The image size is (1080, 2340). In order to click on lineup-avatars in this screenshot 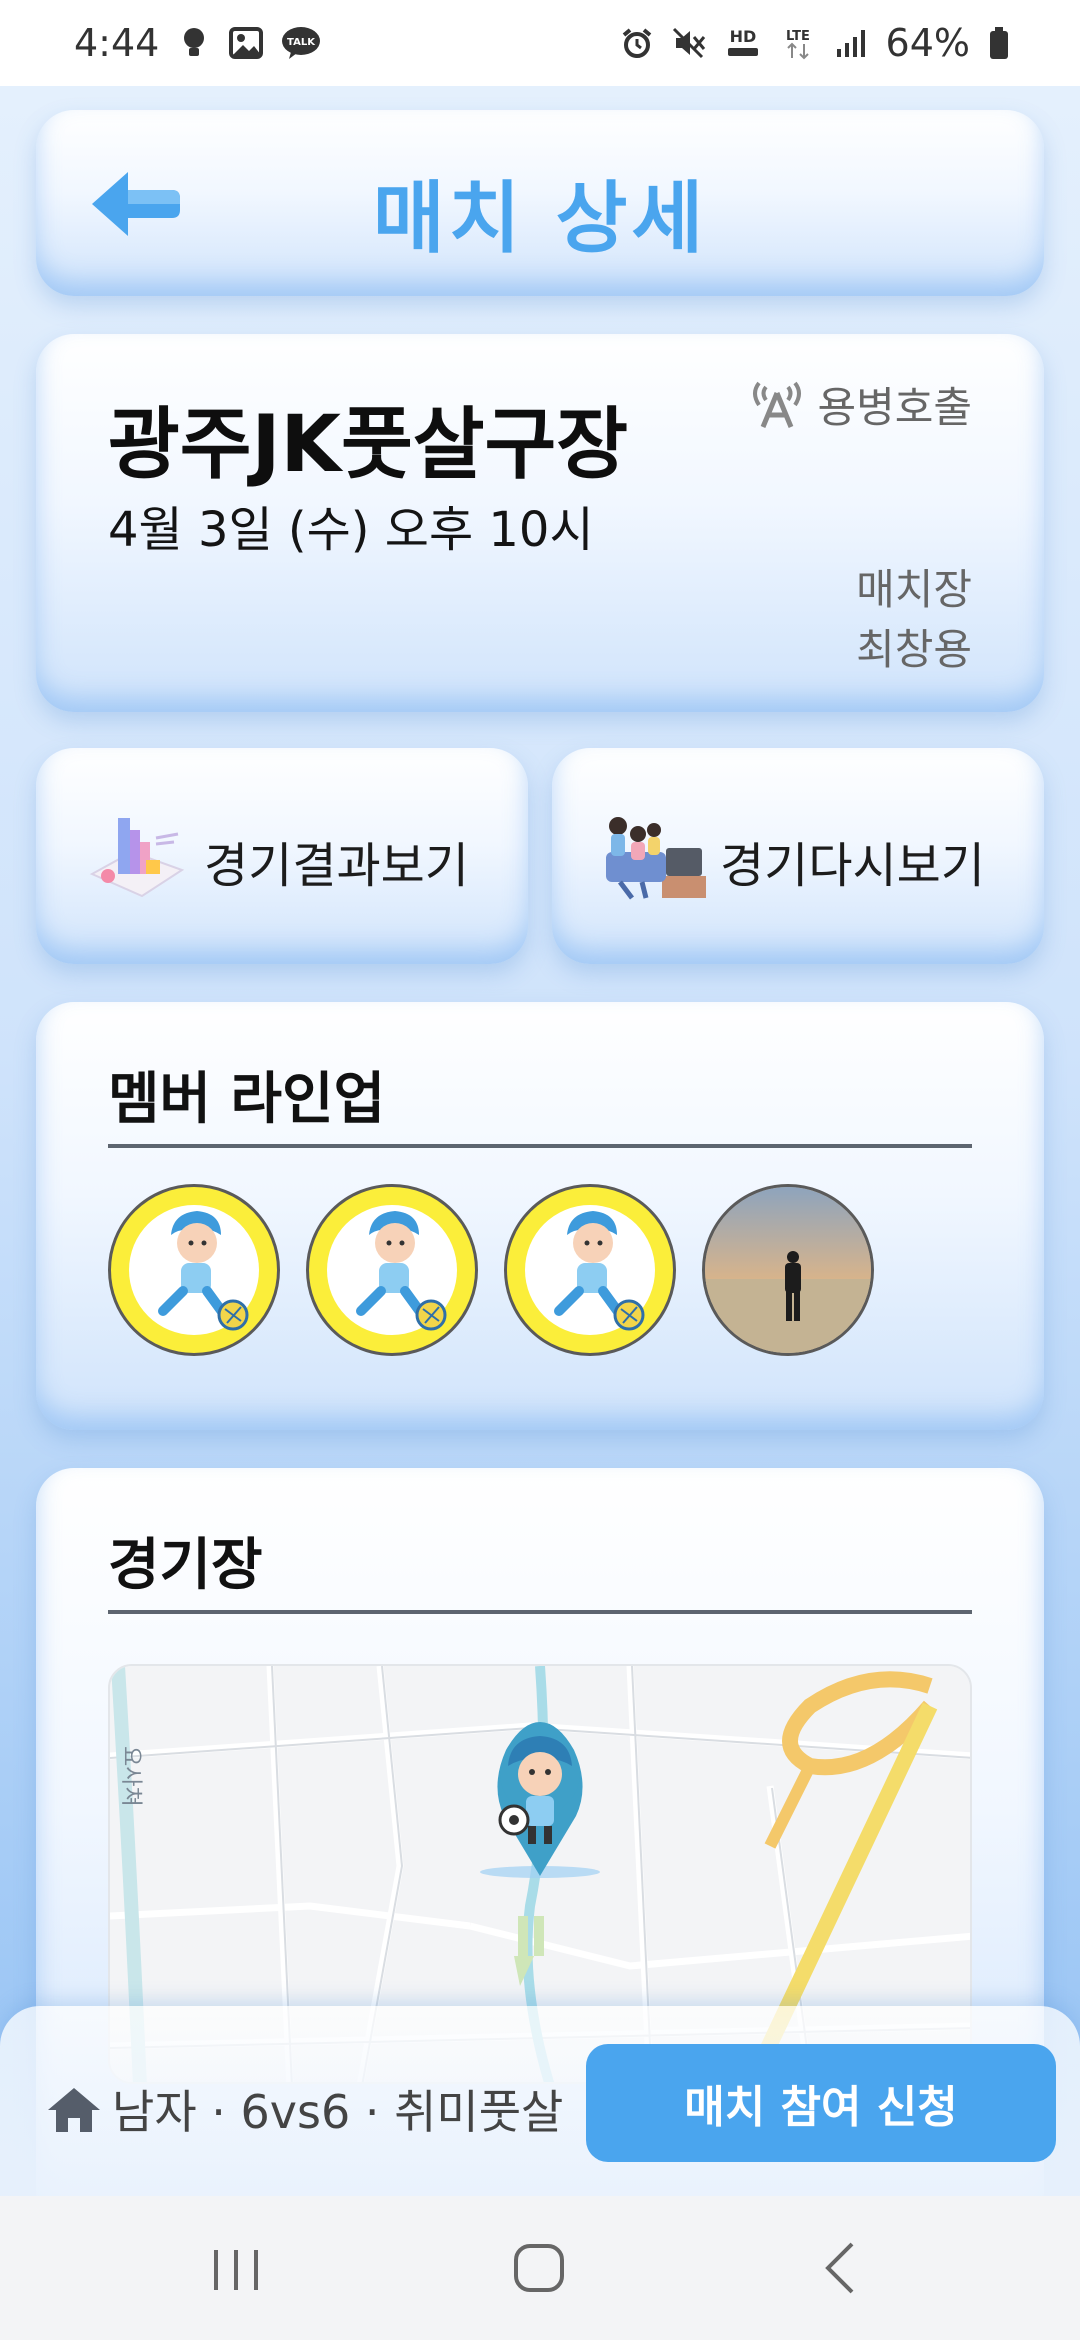, I will do `click(491, 1270)`.